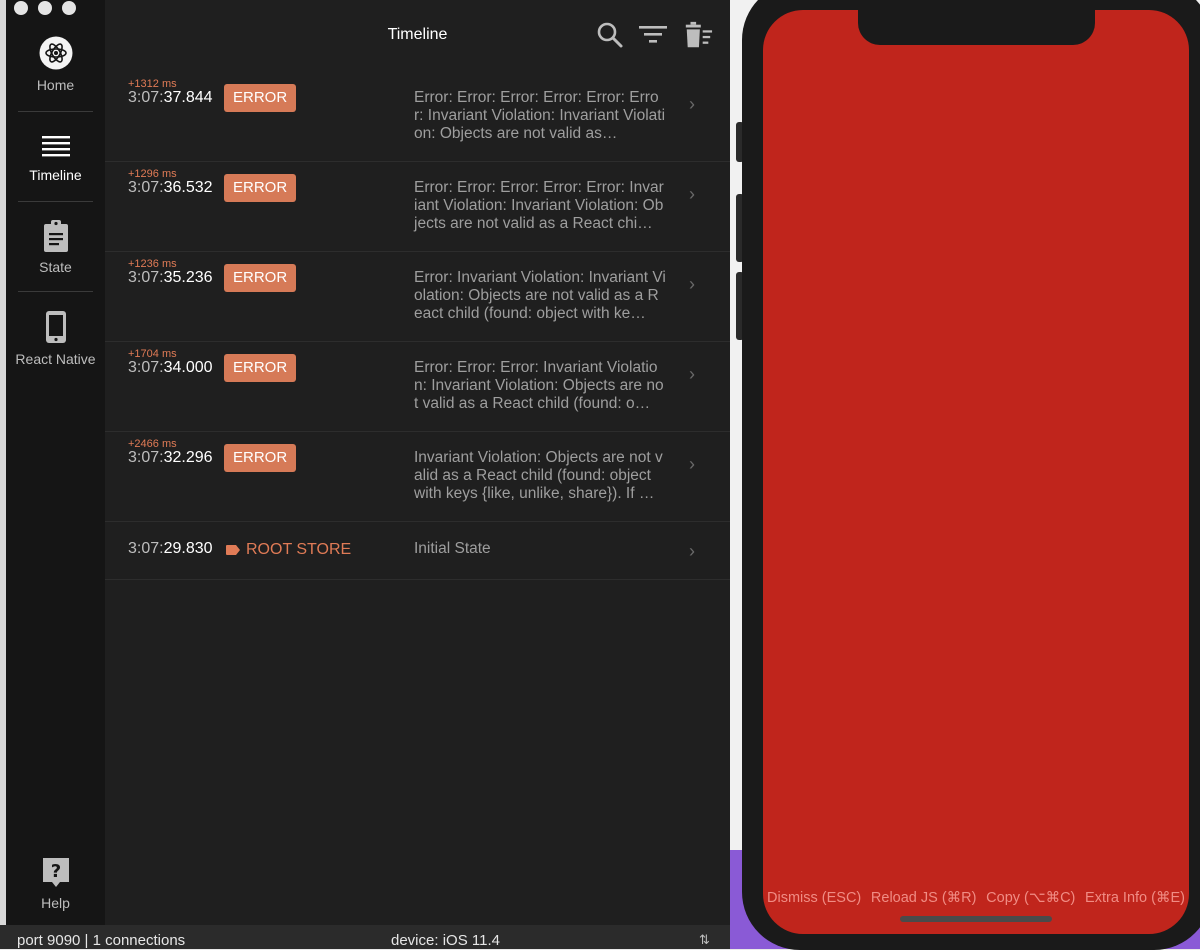 This screenshot has height=950, width=1200. Describe the element at coordinates (55, 158) in the screenshot. I see `sidebar-item-timeline: Timeline` at that location.